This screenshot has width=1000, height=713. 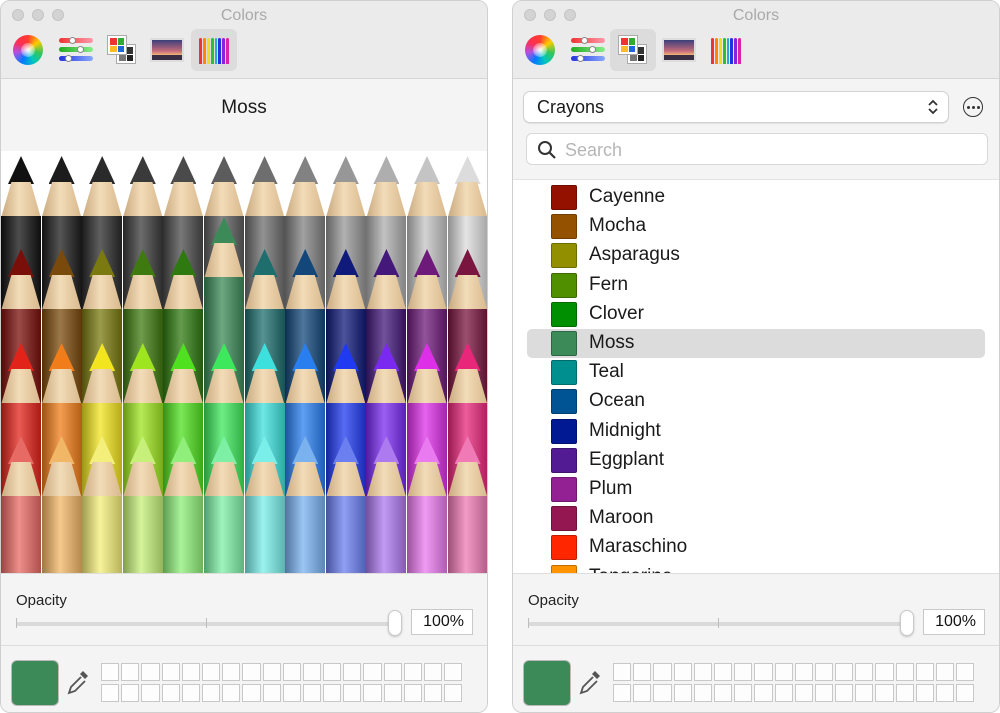 What do you see at coordinates (756, 226) in the screenshot?
I see `list-item: Mocha` at bounding box center [756, 226].